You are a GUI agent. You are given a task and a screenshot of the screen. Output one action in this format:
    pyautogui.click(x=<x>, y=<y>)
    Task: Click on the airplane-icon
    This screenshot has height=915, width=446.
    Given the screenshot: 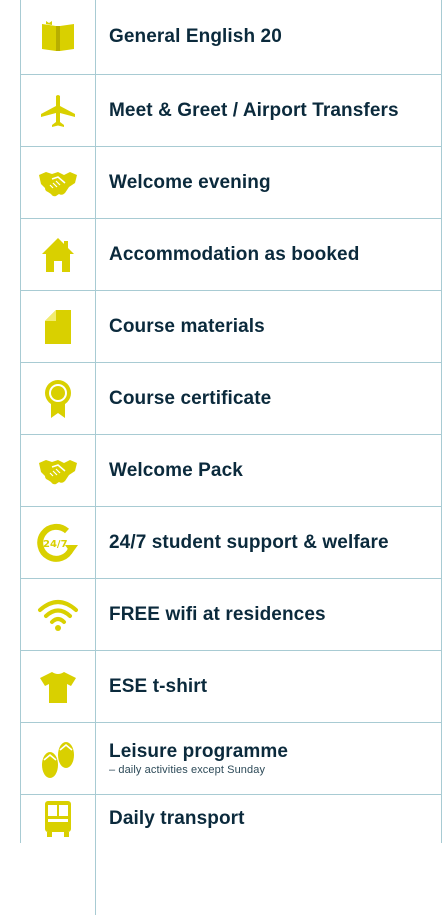 What is the action you would take?
    pyautogui.click(x=58, y=110)
    